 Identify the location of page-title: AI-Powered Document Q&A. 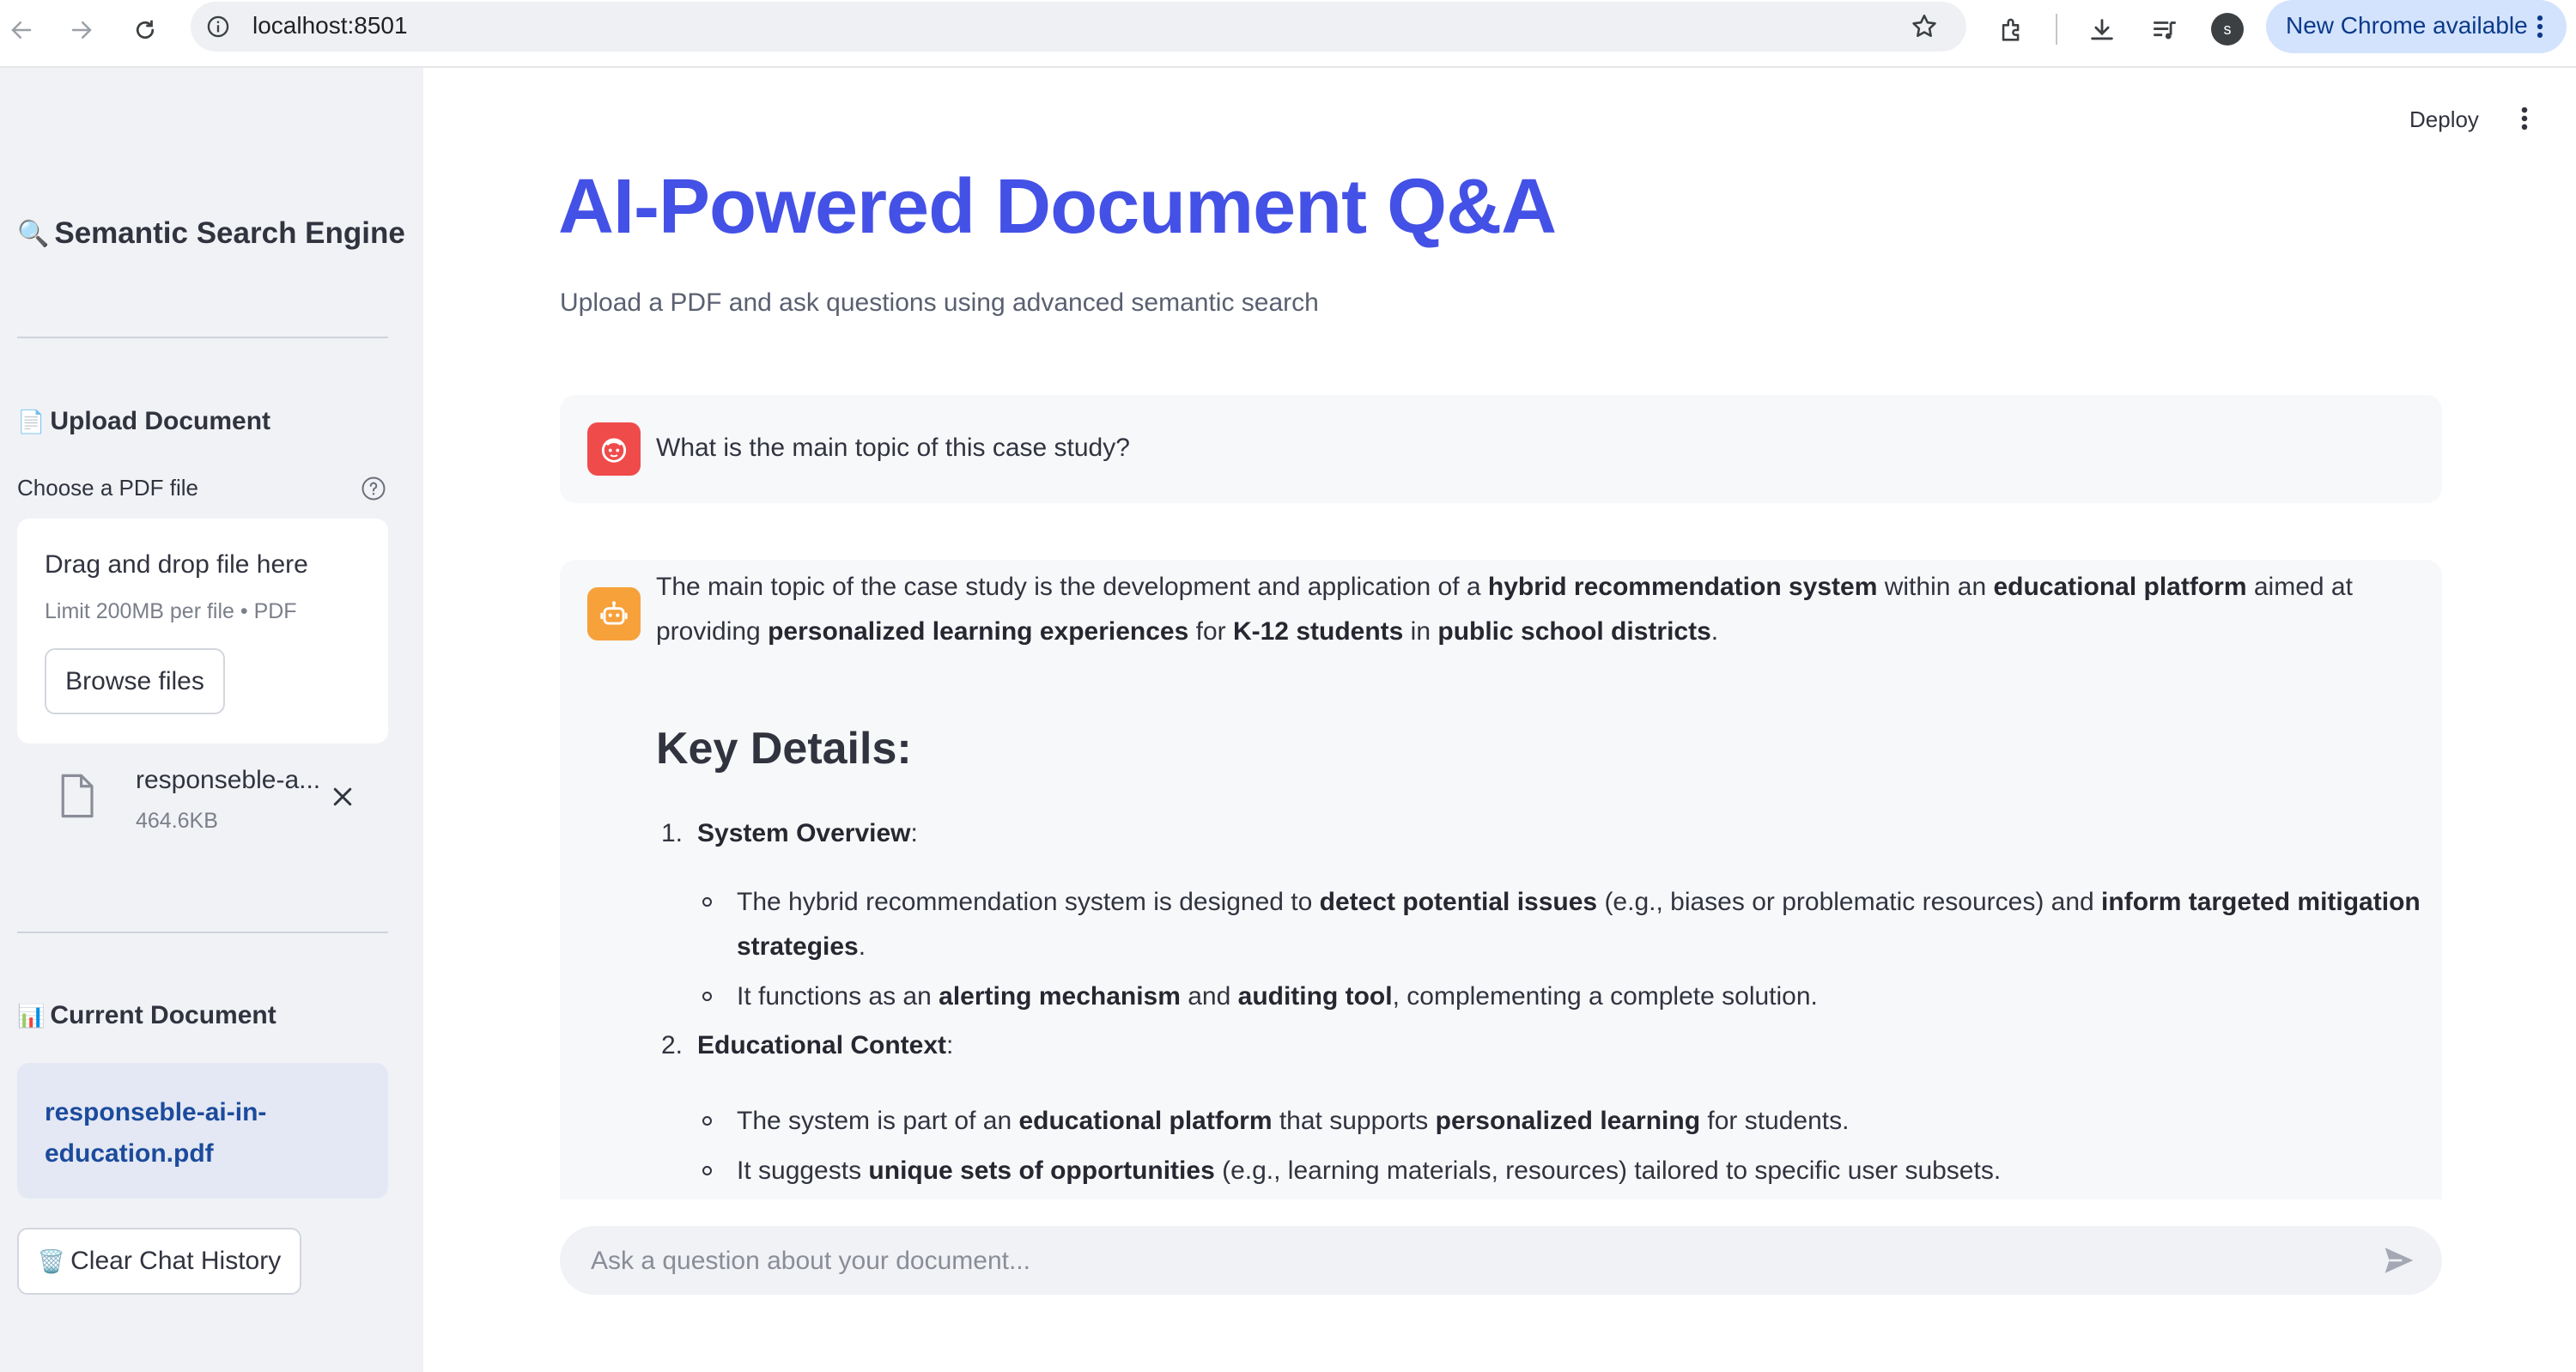
(1057, 207).